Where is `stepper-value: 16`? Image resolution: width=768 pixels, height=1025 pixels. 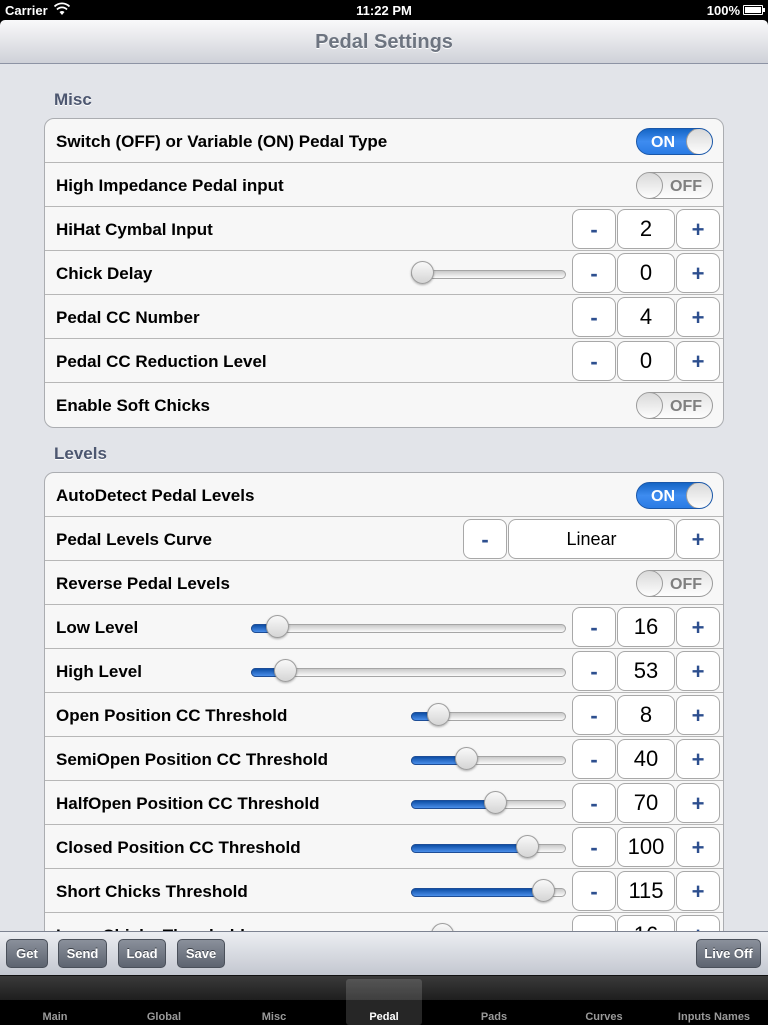
stepper-value: 16 is located at coordinates (646, 923).